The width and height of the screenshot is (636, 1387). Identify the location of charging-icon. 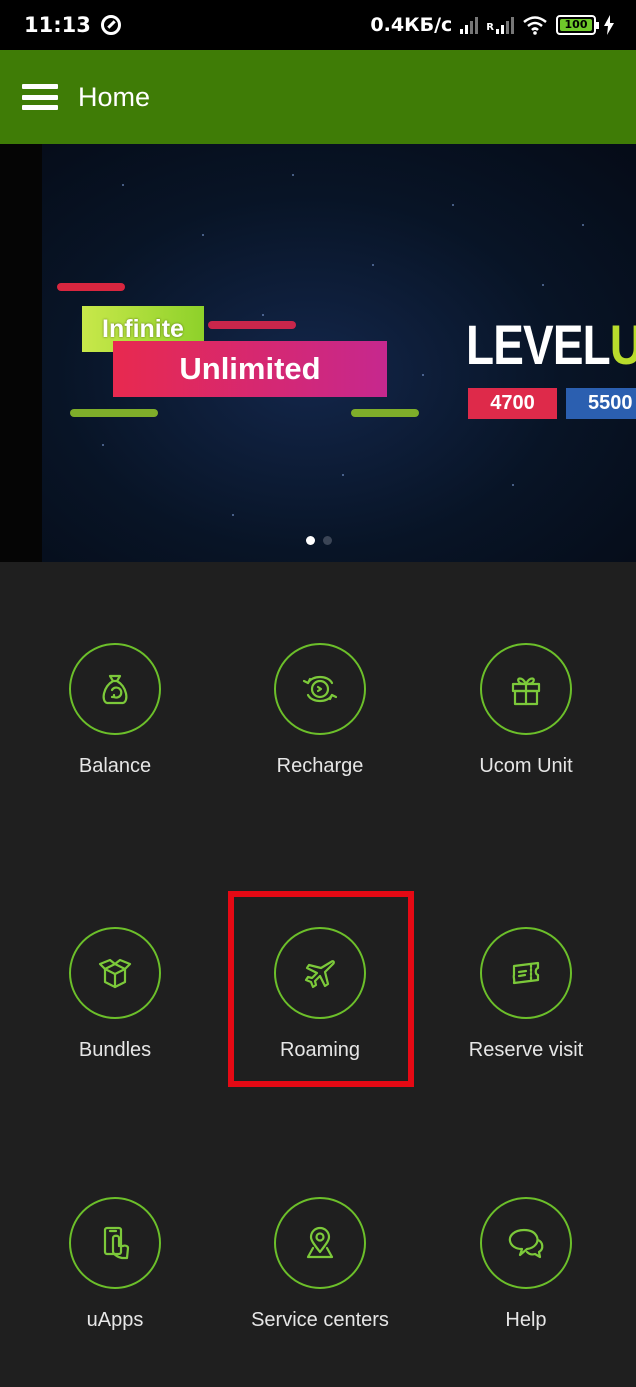
(609, 25).